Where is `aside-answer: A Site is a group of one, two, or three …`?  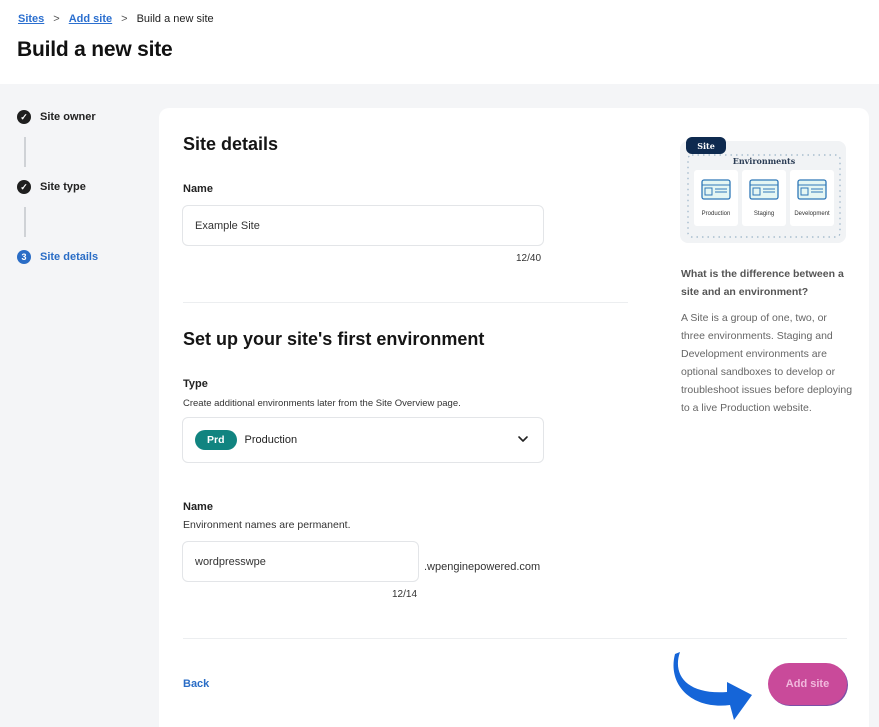 aside-answer: A Site is a group of one, two, or three … is located at coordinates (767, 363).